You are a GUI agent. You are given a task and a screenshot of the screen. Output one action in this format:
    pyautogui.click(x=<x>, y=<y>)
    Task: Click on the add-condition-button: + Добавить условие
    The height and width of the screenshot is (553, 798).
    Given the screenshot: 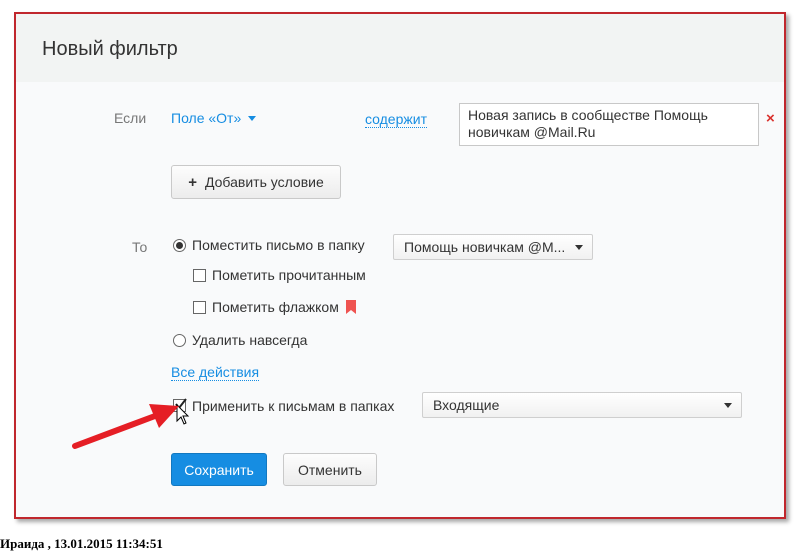 What is the action you would take?
    pyautogui.click(x=256, y=182)
    